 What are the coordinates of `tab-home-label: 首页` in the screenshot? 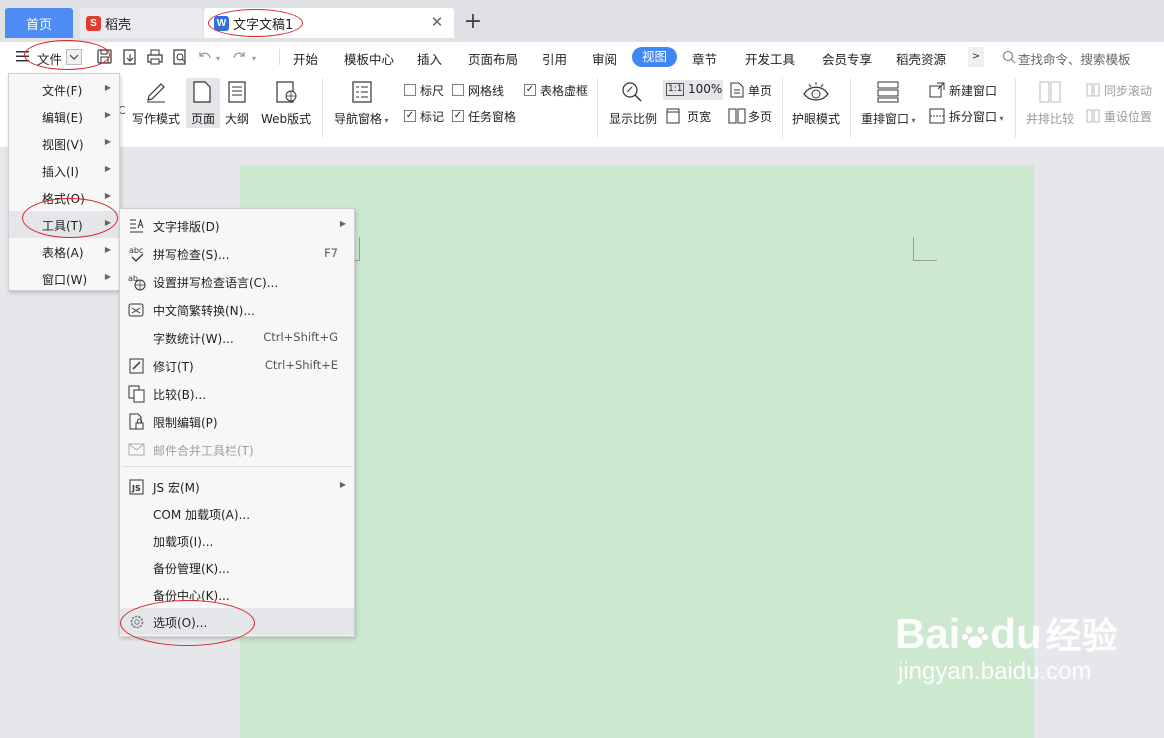 It's located at (38, 25).